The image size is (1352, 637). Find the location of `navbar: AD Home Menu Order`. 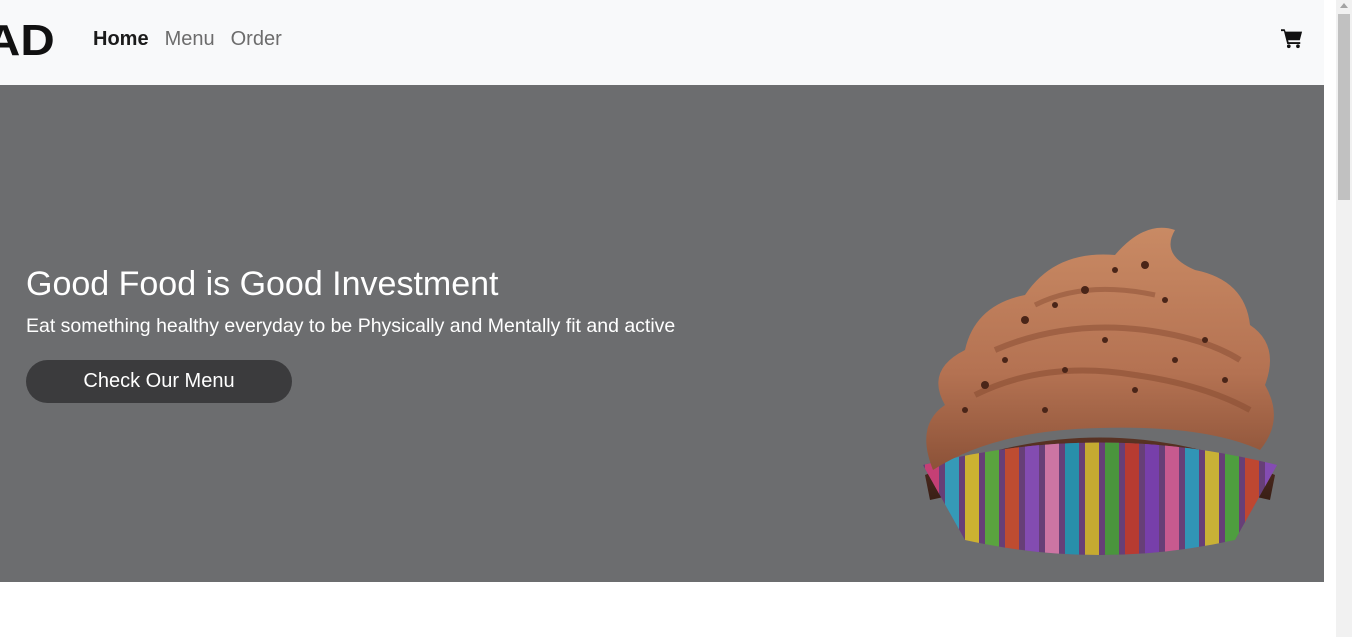

navbar: AD Home Menu Order is located at coordinates (662, 42).